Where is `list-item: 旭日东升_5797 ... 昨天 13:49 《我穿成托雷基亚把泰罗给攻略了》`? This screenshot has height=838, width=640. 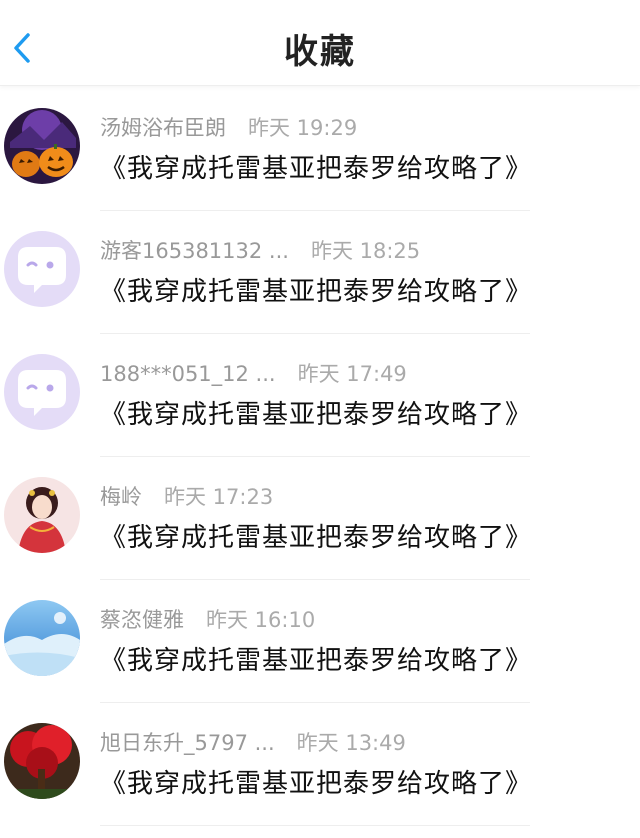
list-item: 旭日东升_5797 ... 昨天 13:49 《我穿成托雷基亚把泰罗给攻略了》 is located at coordinates (320, 764).